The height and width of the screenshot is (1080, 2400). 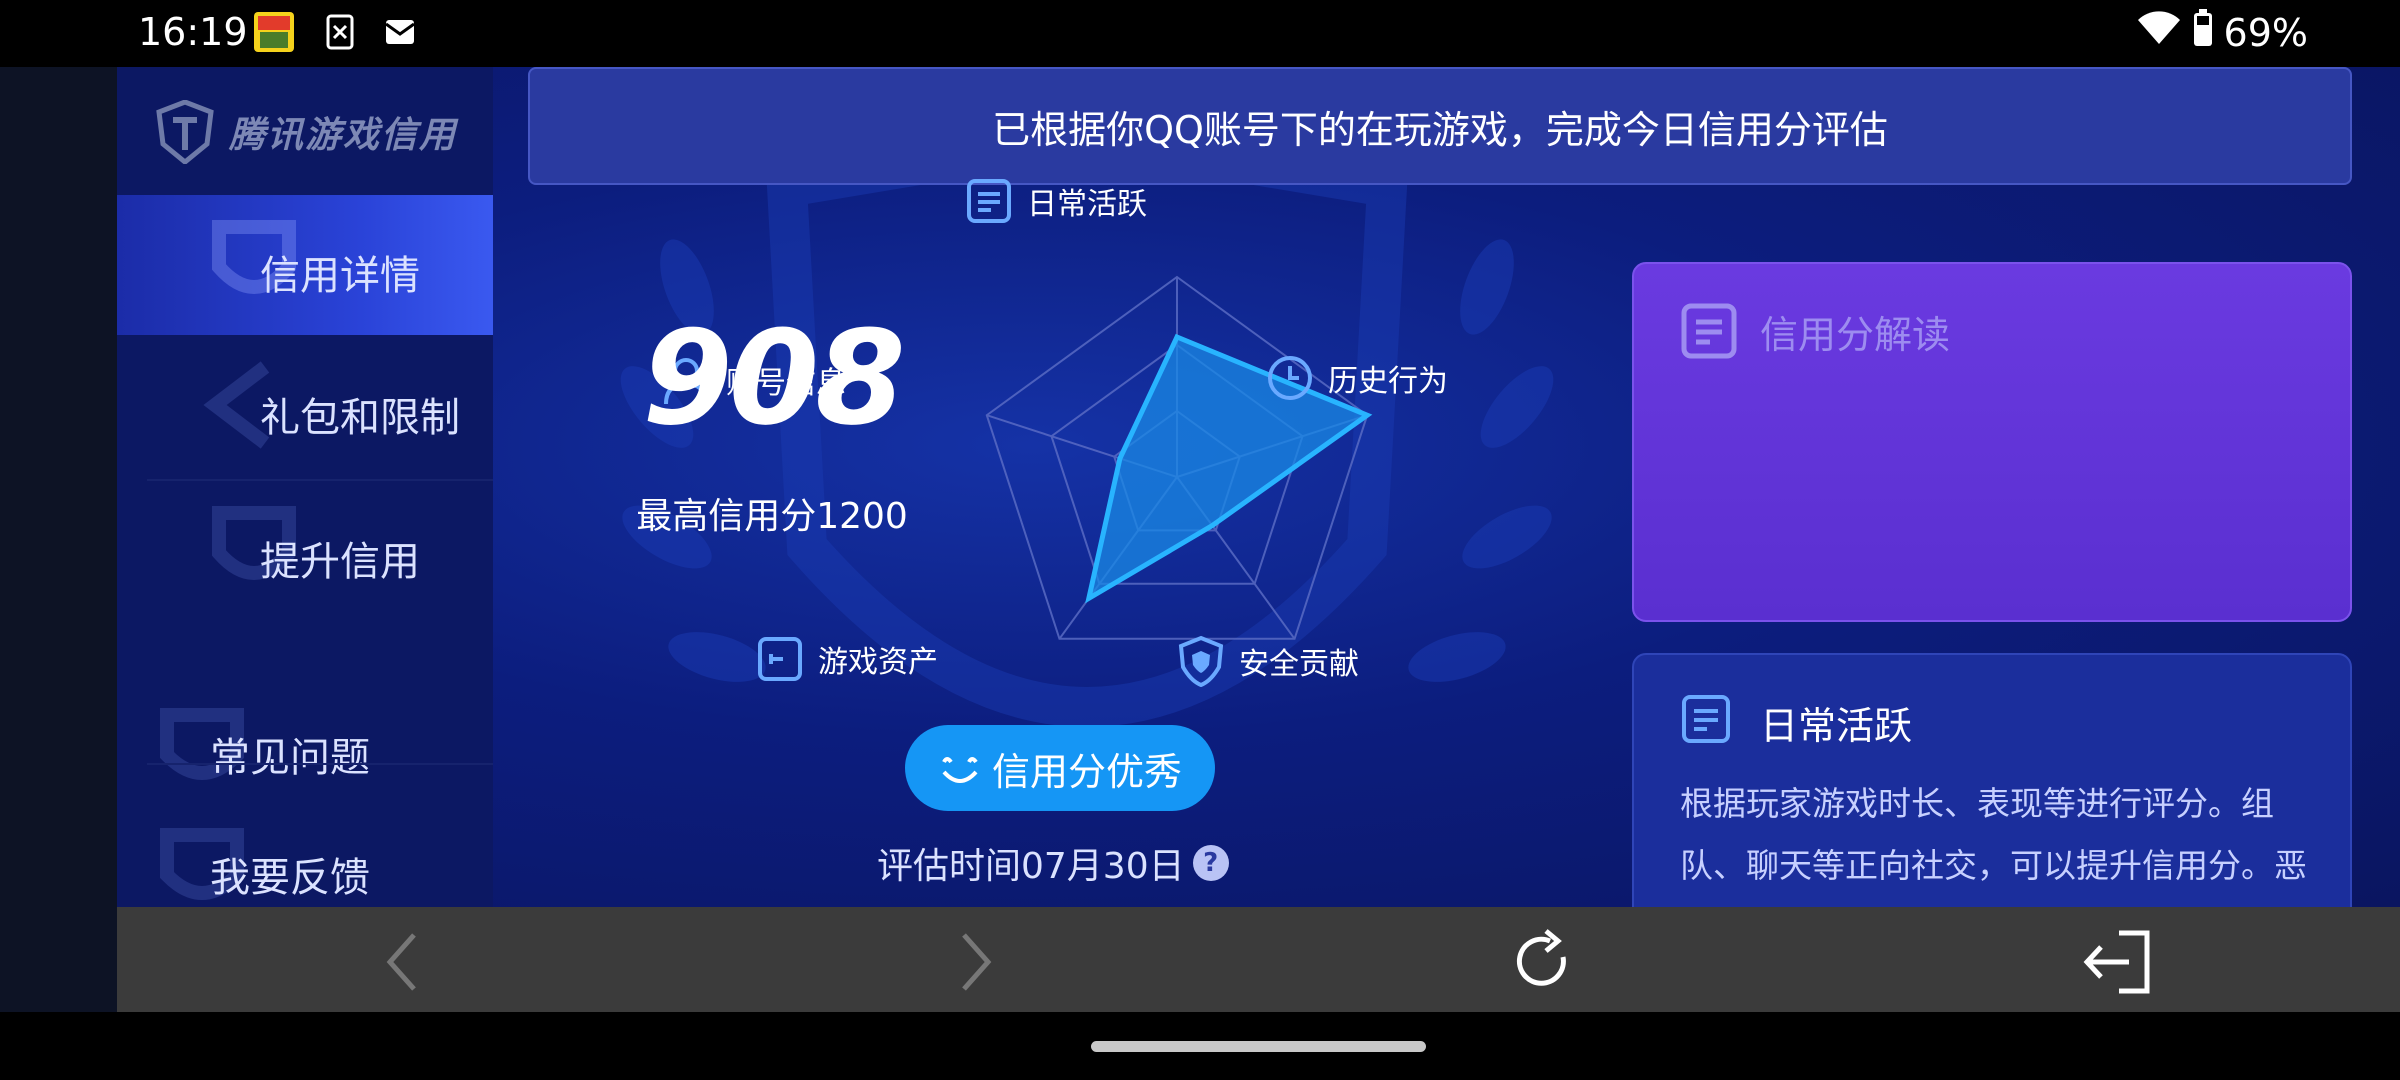 I want to click on sidebar-item-credit-details: 信用详情, so click(x=305, y=265).